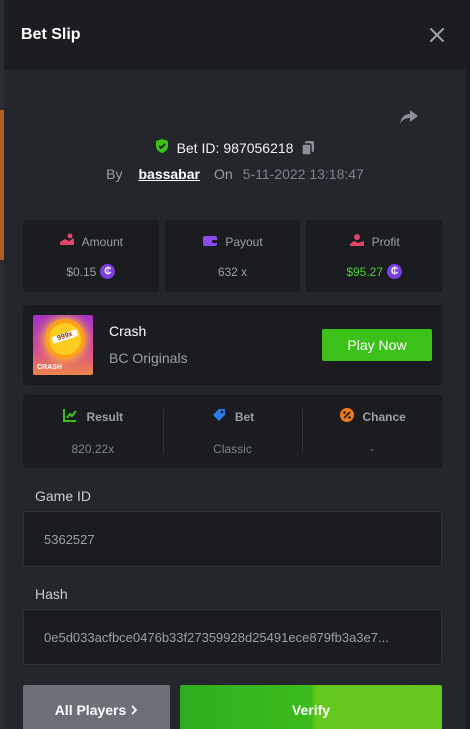 This screenshot has width=470, height=729. What do you see at coordinates (51, 34) in the screenshot?
I see `modal-title: Bet Slip` at bounding box center [51, 34].